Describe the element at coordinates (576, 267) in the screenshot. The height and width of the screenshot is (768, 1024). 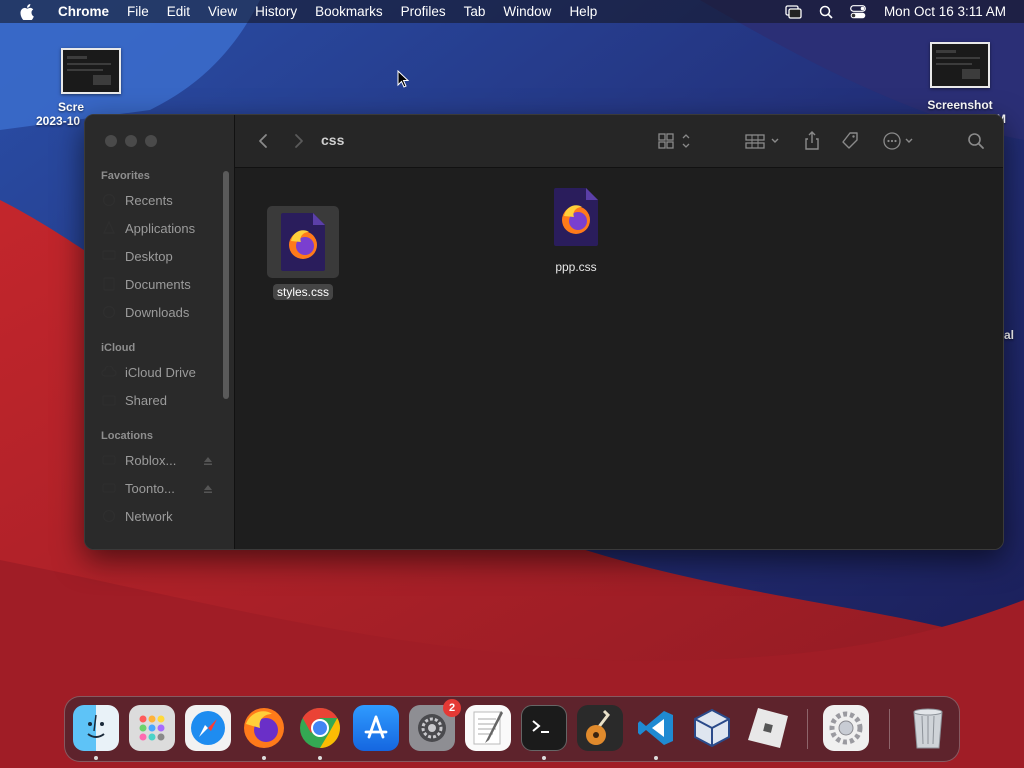
I see `file-name-label: ppp.css` at that location.